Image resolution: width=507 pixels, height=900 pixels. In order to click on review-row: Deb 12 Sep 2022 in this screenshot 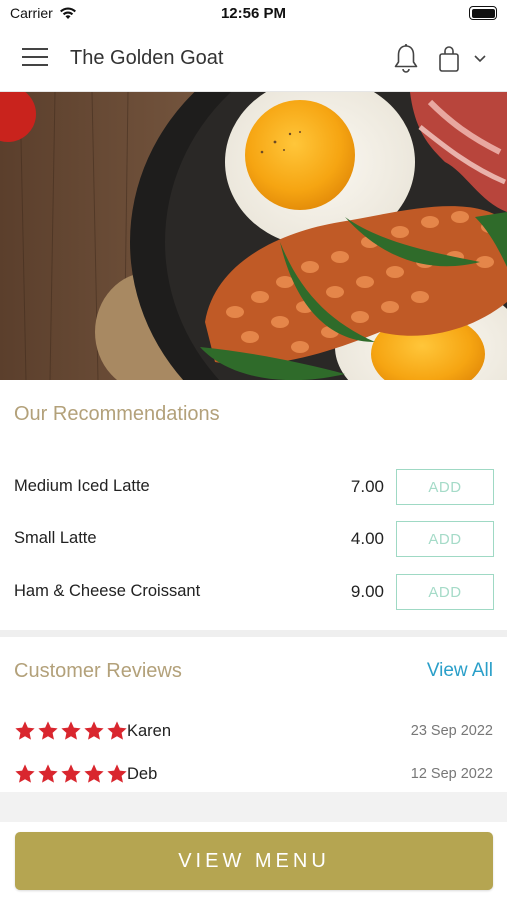, I will do `click(253, 776)`.